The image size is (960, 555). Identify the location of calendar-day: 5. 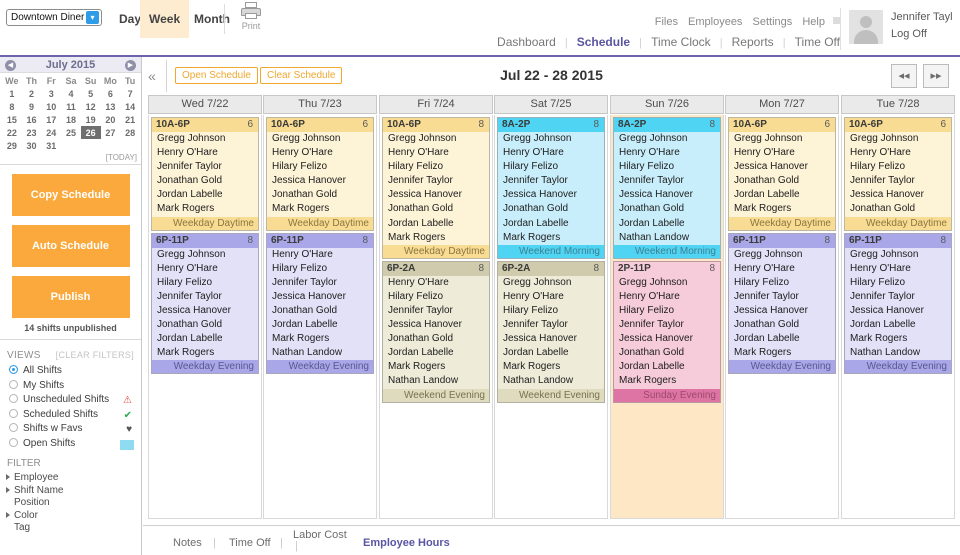
(91, 93).